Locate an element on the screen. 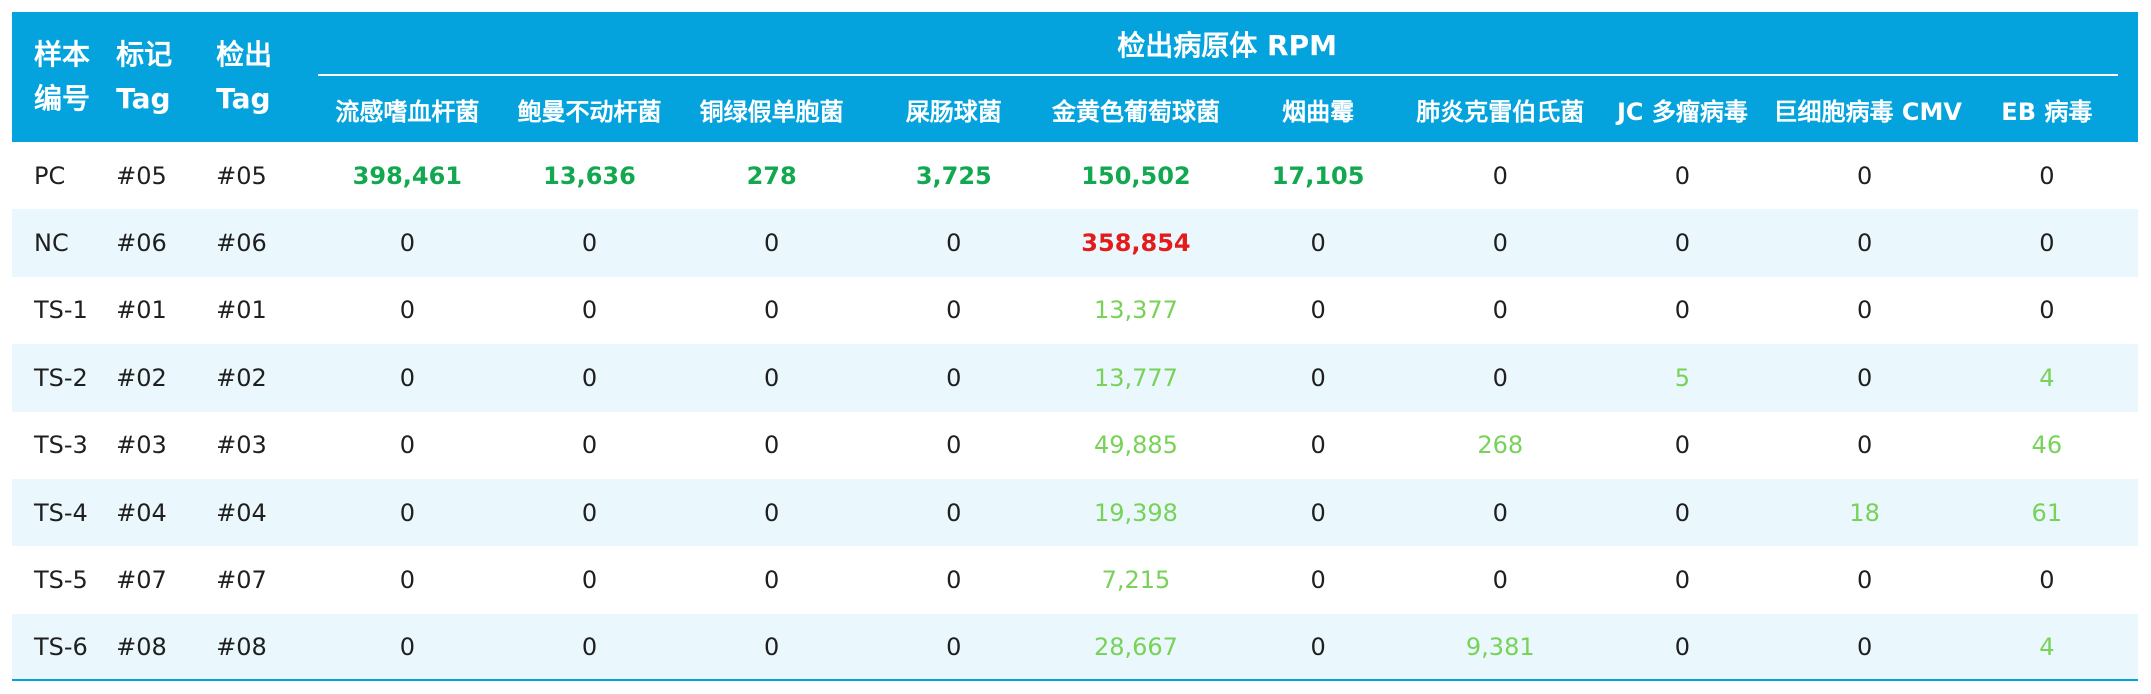  cell-detected-tag: #07 is located at coordinates (266, 580).